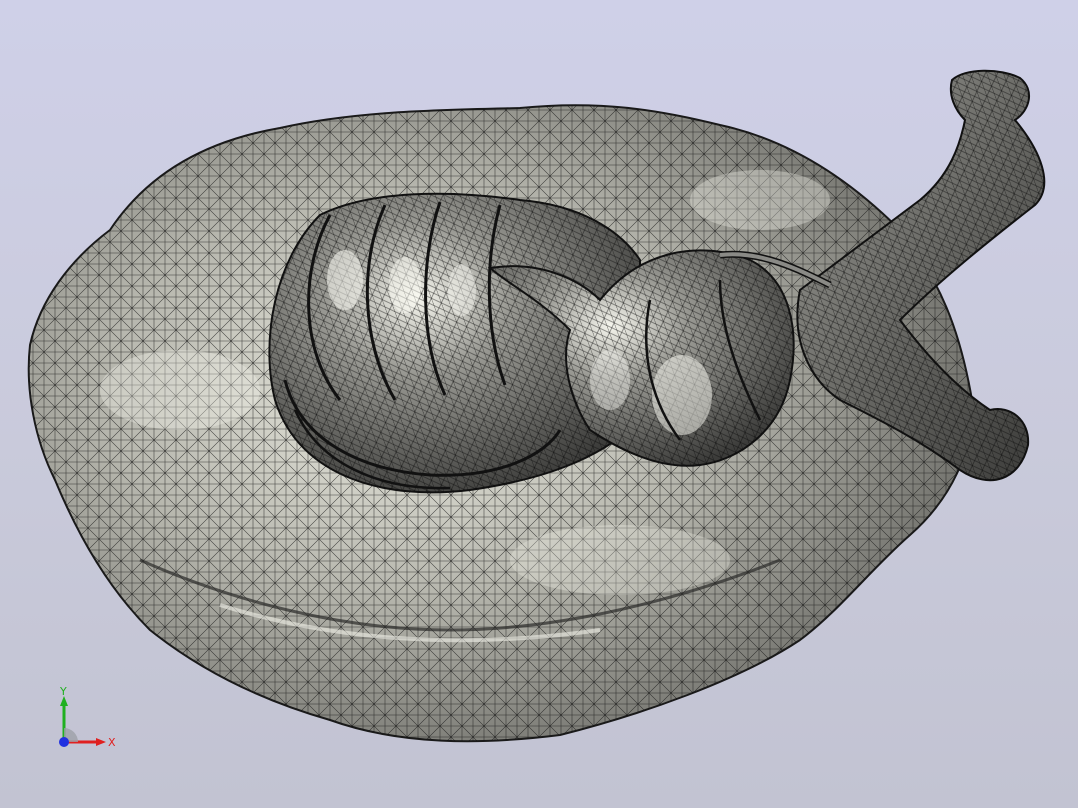 The image size is (1078, 808). Describe the element at coordinates (63, 691) in the screenshot. I see `y-axis-label: Y` at that location.